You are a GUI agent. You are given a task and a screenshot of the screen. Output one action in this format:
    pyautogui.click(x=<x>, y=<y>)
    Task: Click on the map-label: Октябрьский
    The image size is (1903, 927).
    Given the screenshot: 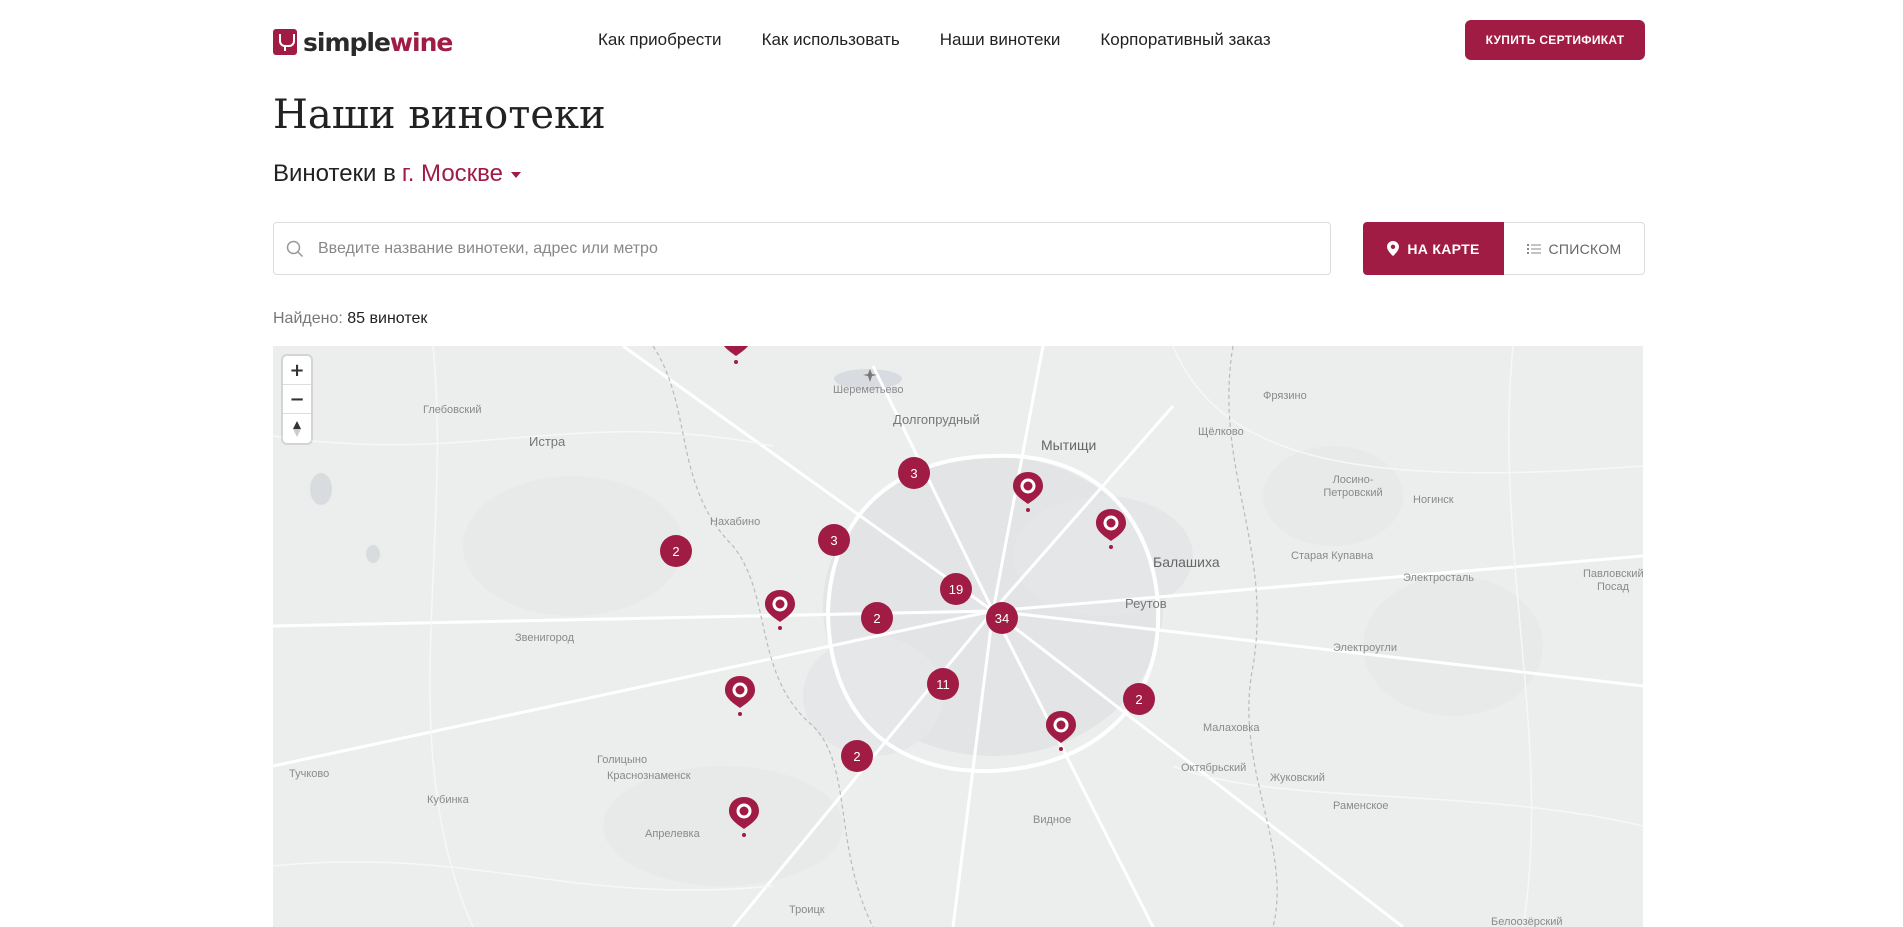 What is the action you would take?
    pyautogui.click(x=1214, y=768)
    